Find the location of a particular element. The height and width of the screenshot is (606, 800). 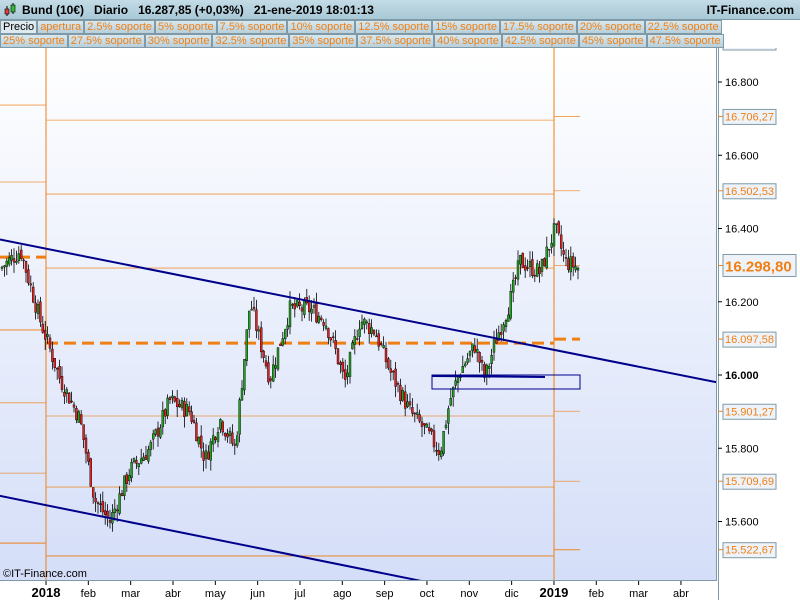

candlestick-logo-icon is located at coordinates (10, 9).